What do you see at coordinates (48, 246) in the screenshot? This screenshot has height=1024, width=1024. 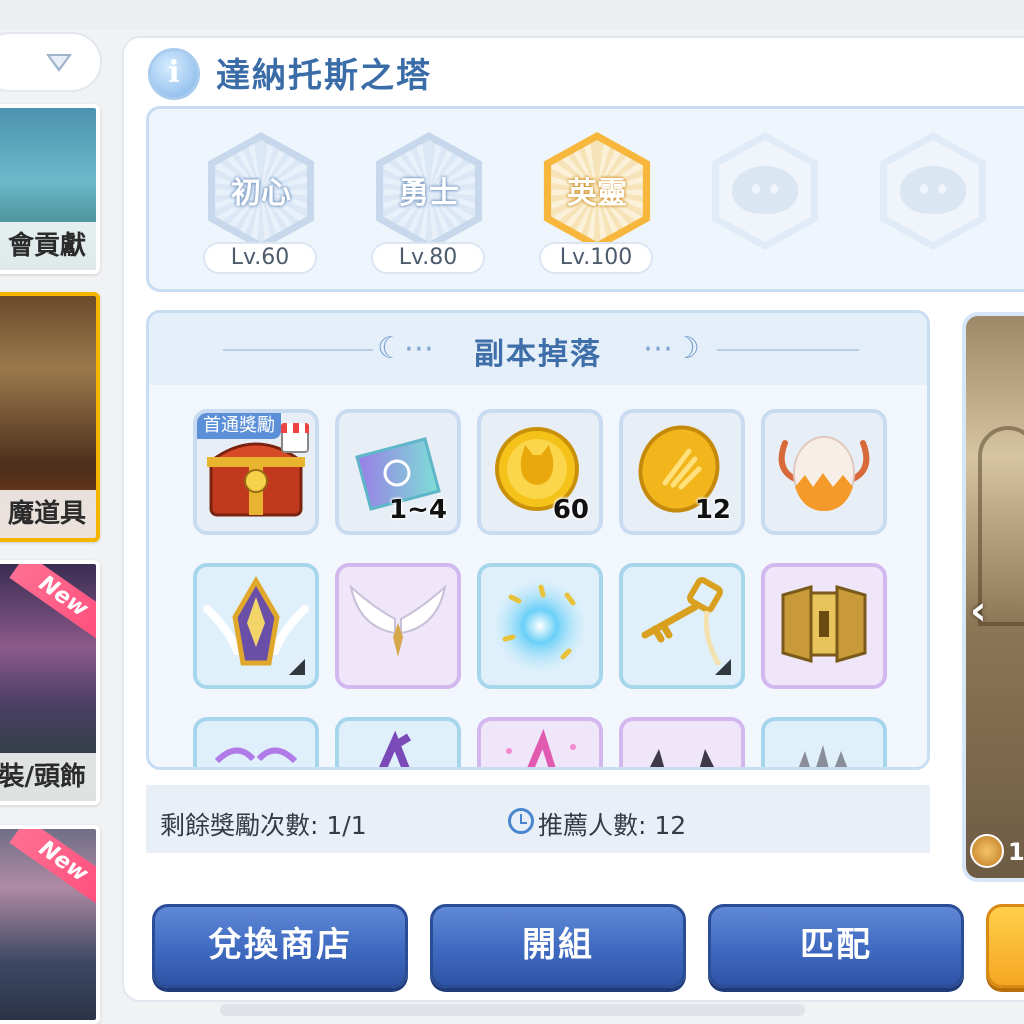 I see `sidebar-card-caption: 會貢獻` at bounding box center [48, 246].